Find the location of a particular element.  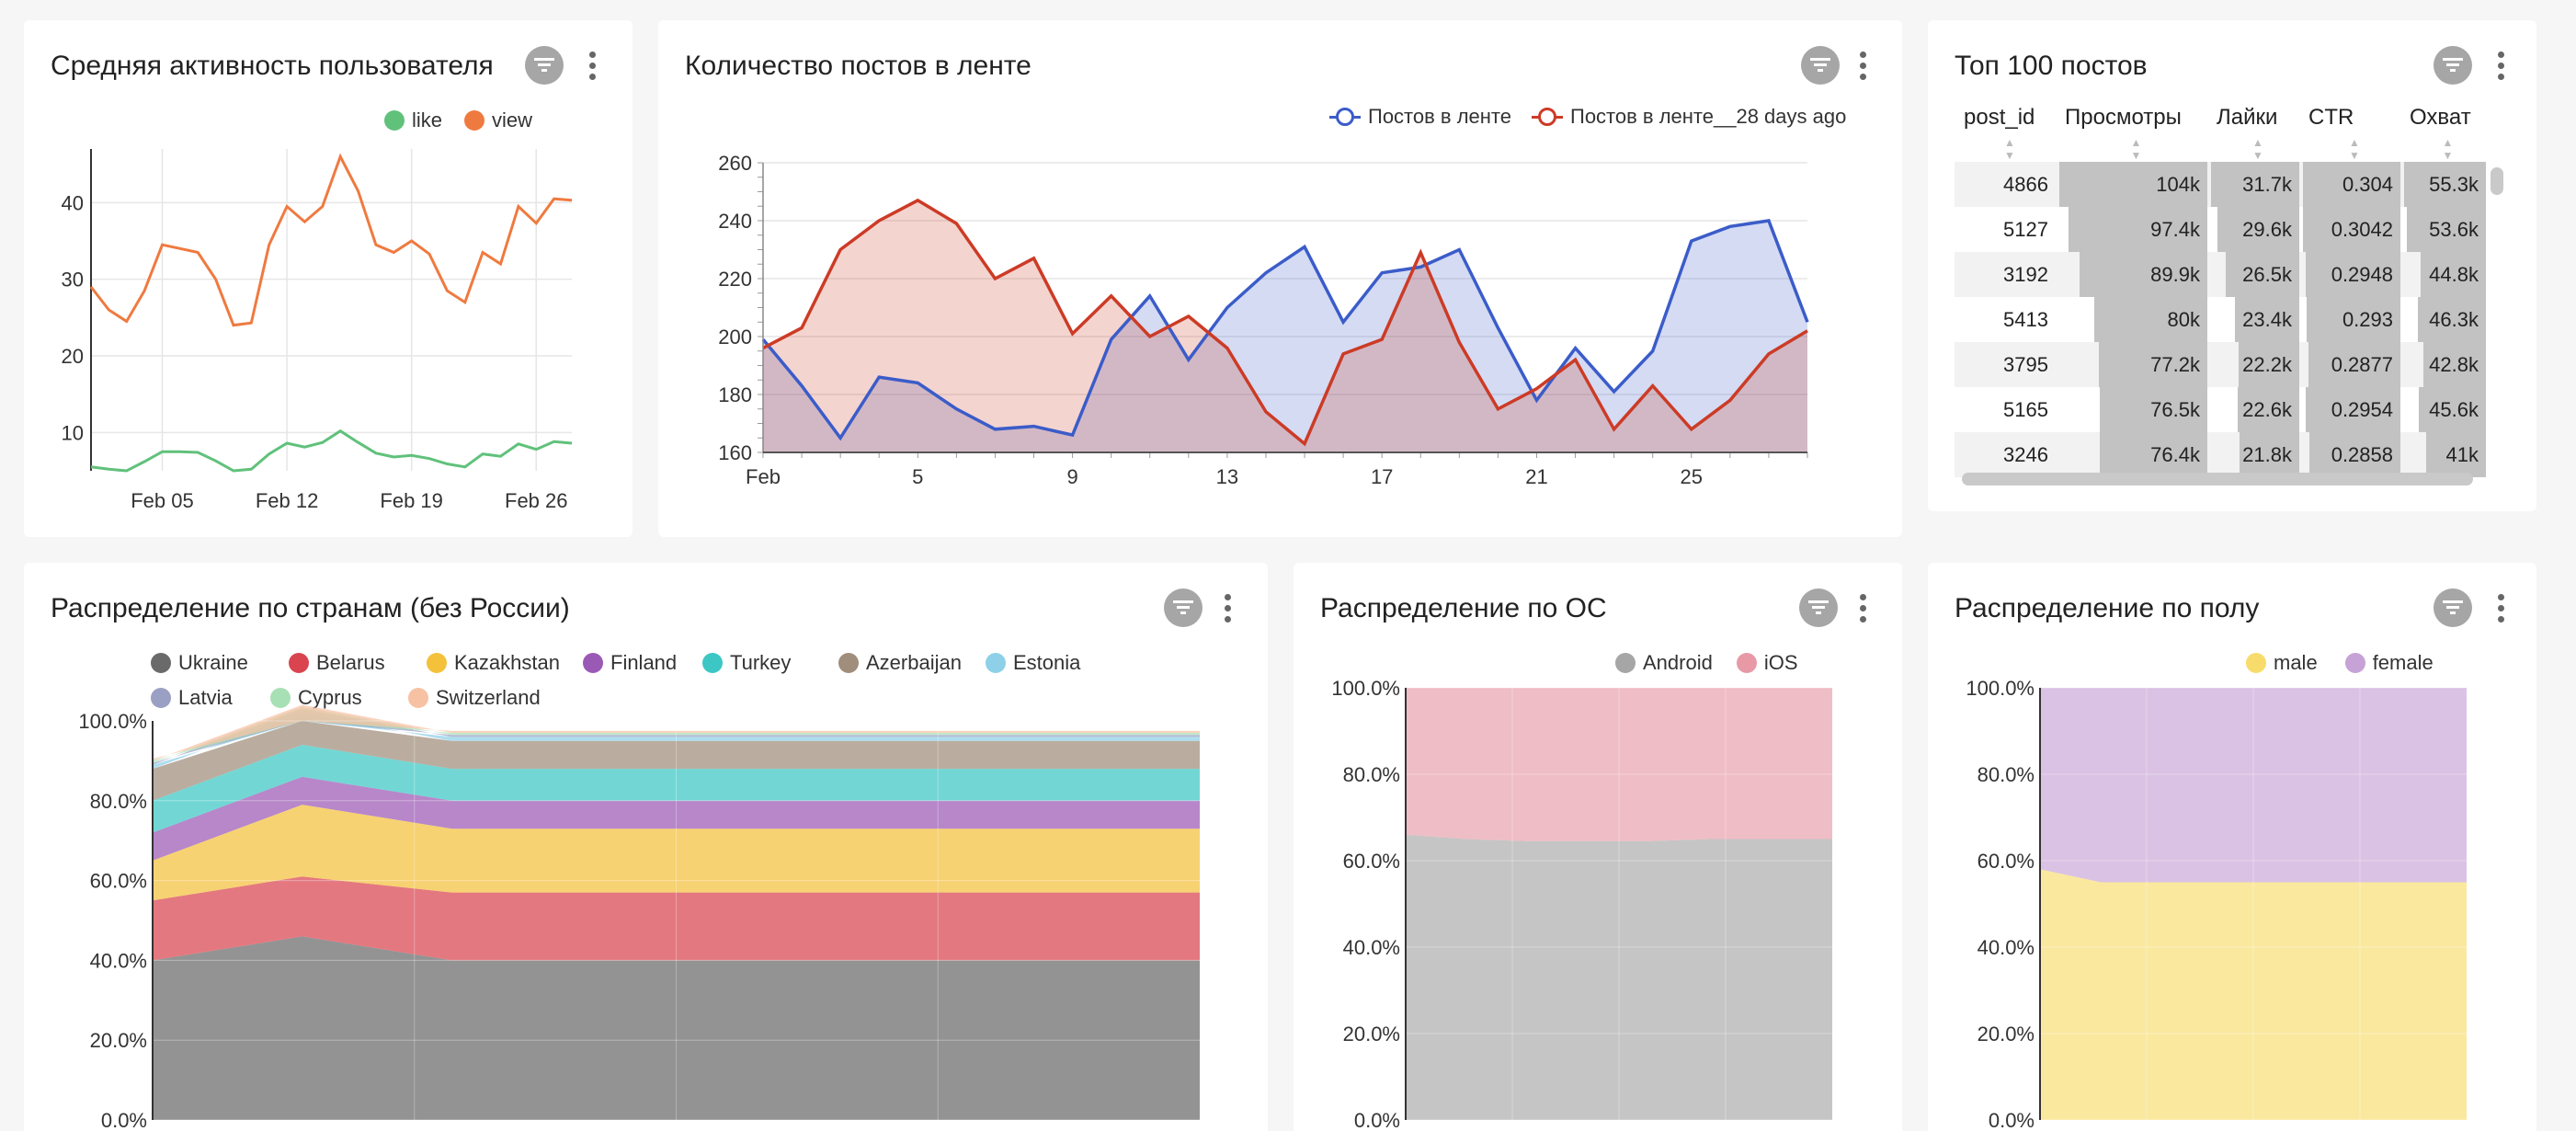

y-tick-label: 20.0% is located at coordinates (118, 1040).